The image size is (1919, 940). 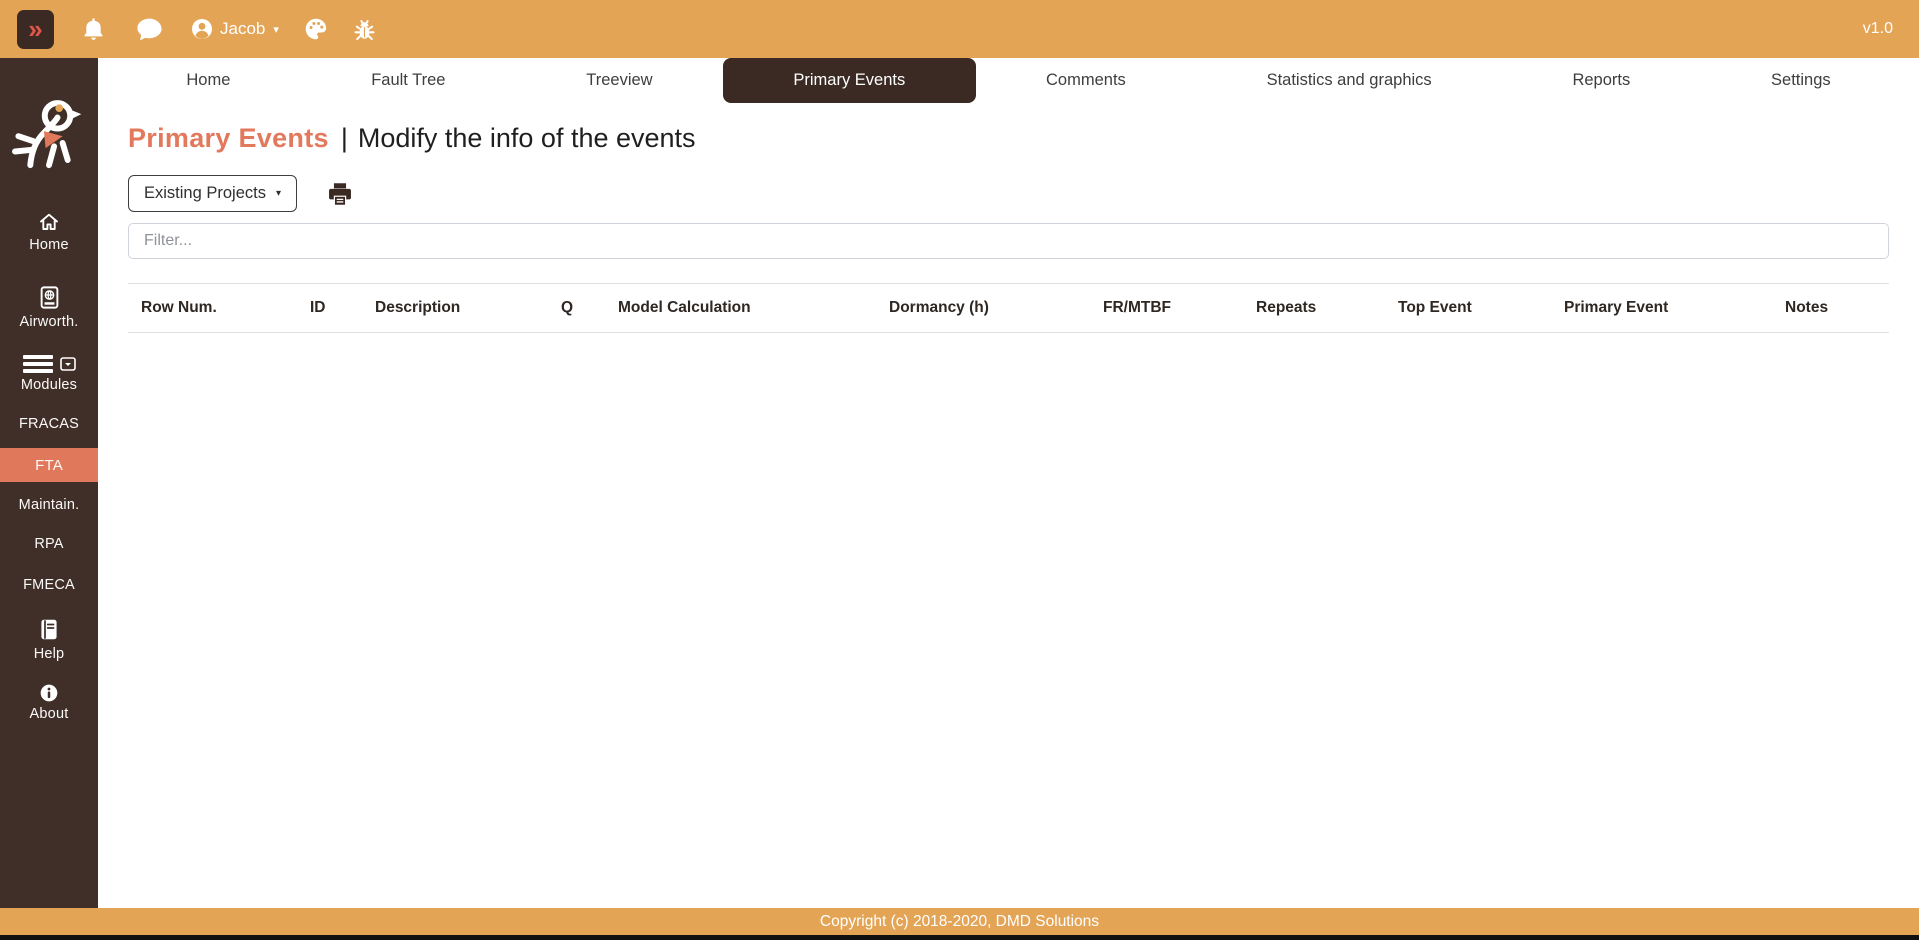 I want to click on printer-icon, so click(x=340, y=193).